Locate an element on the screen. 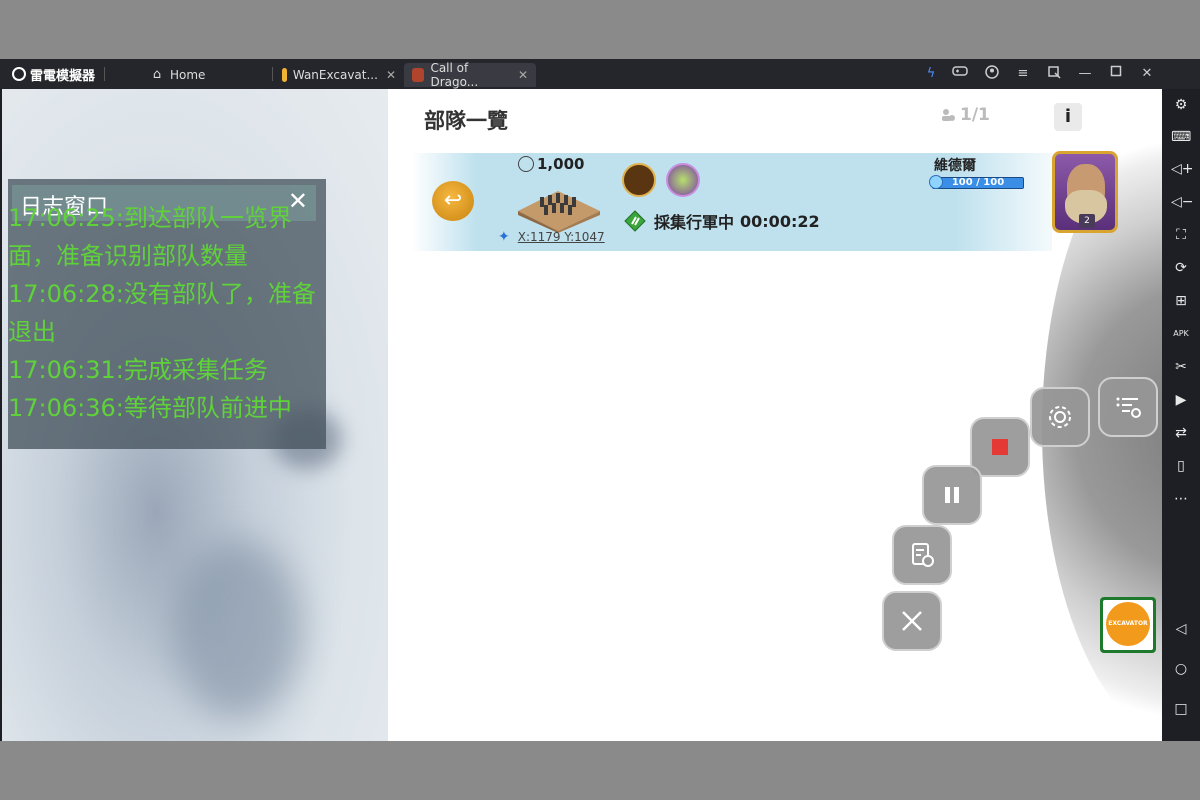 The width and height of the screenshot is (1200, 800). gathering-skill-icon is located at coordinates (683, 180).